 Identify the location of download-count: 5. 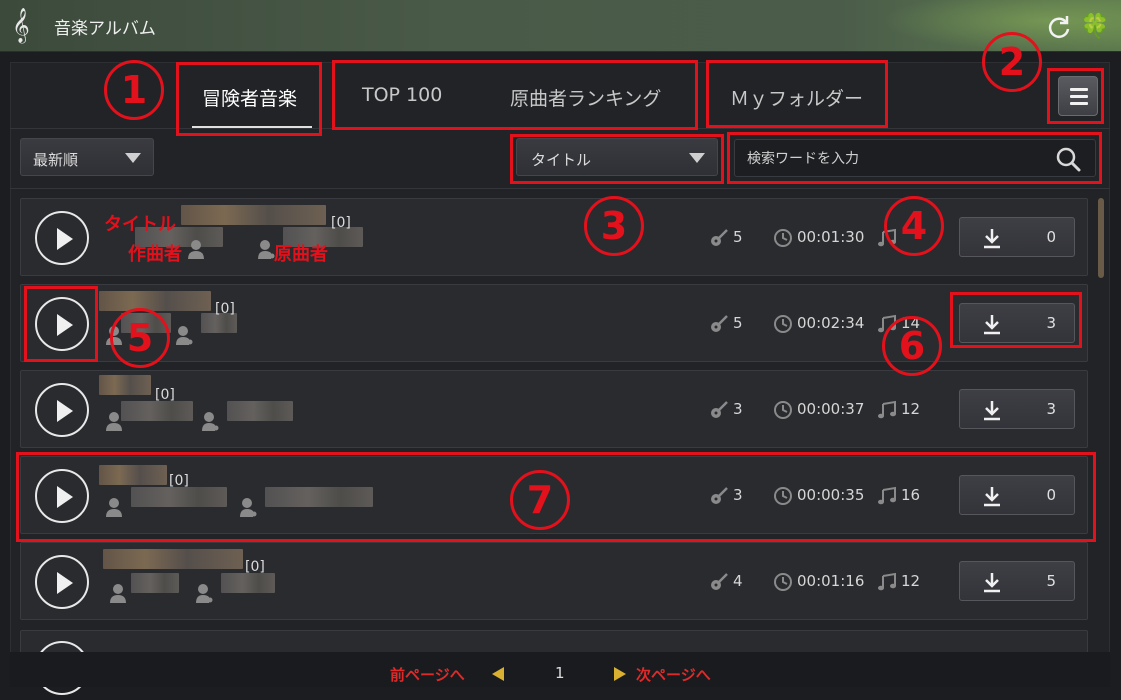
(1051, 581).